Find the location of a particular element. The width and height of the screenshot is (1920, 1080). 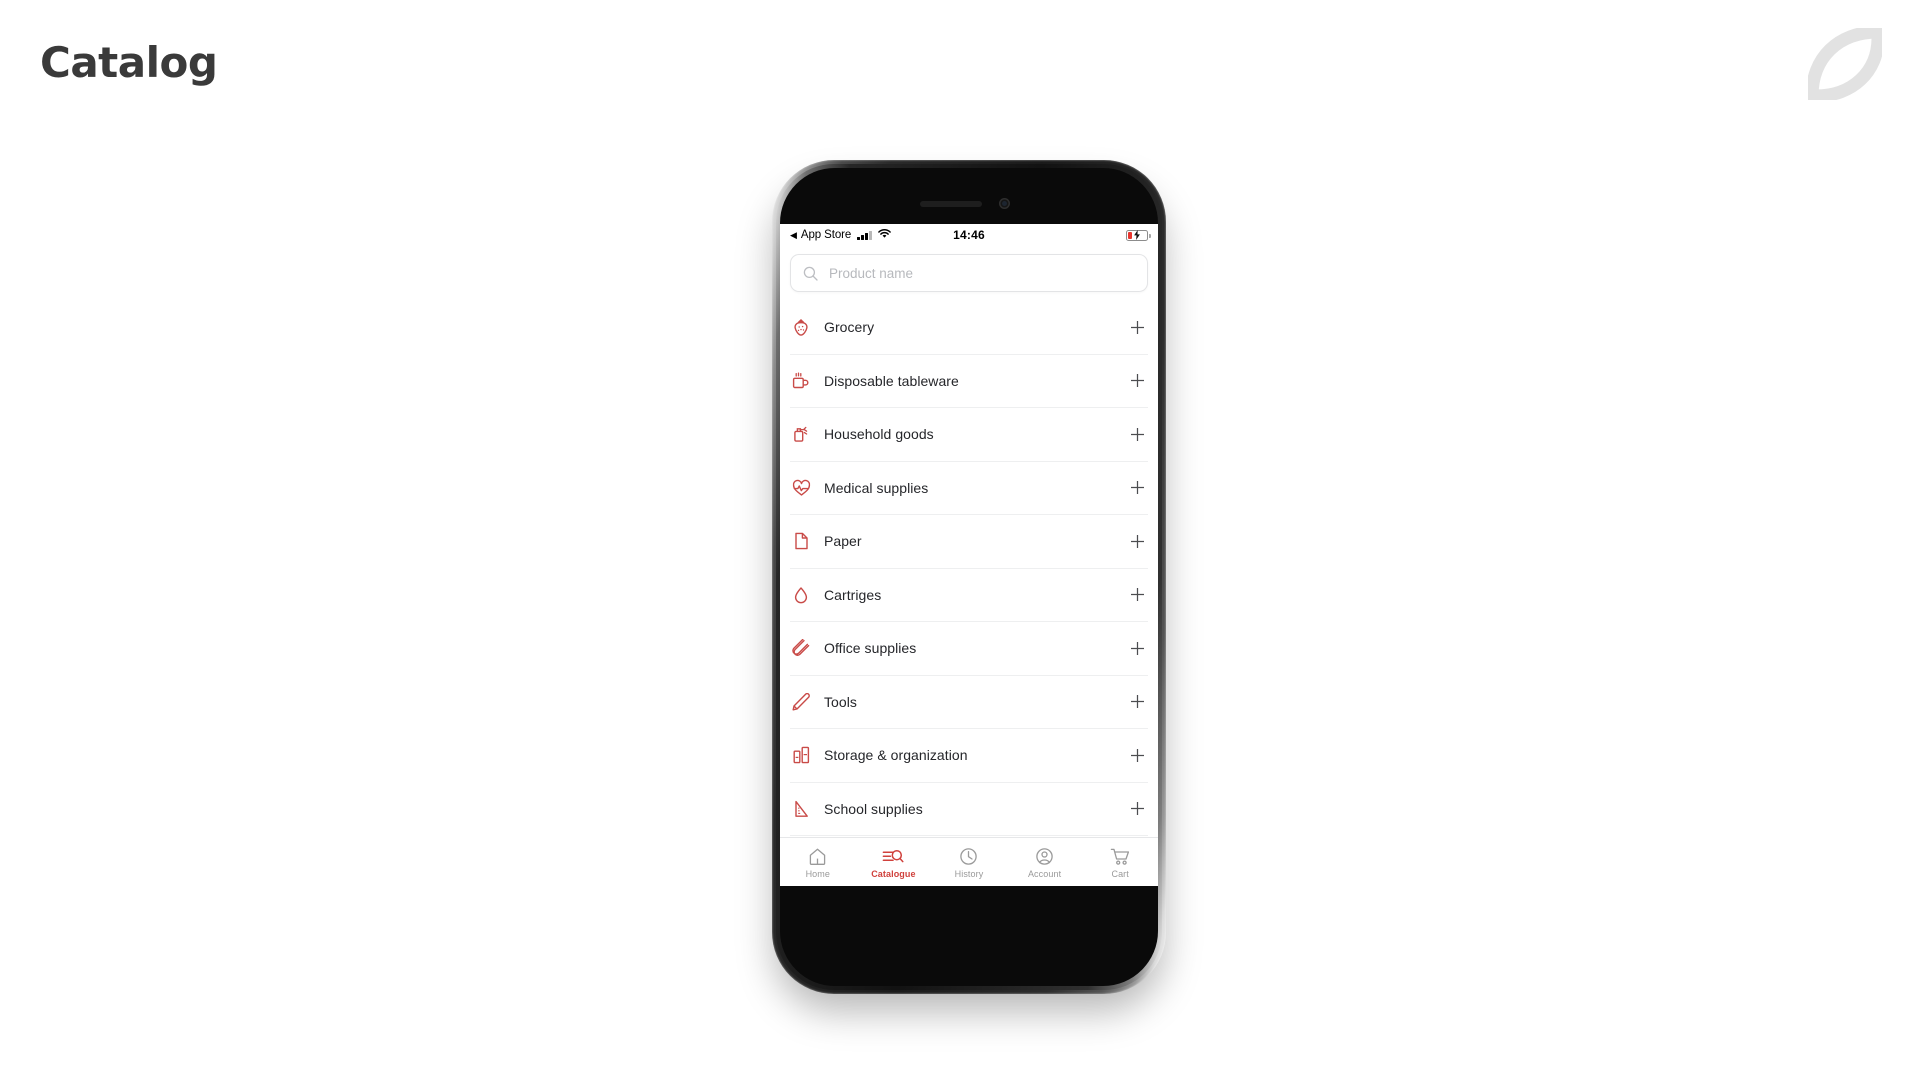

category-row-grocery: Grocery is located at coordinates (969, 328).